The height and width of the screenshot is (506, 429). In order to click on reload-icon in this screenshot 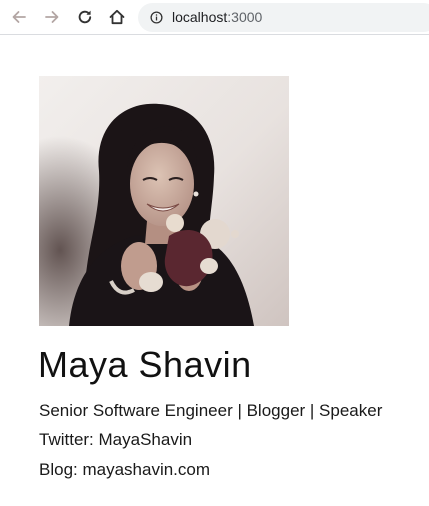, I will do `click(85, 17)`.